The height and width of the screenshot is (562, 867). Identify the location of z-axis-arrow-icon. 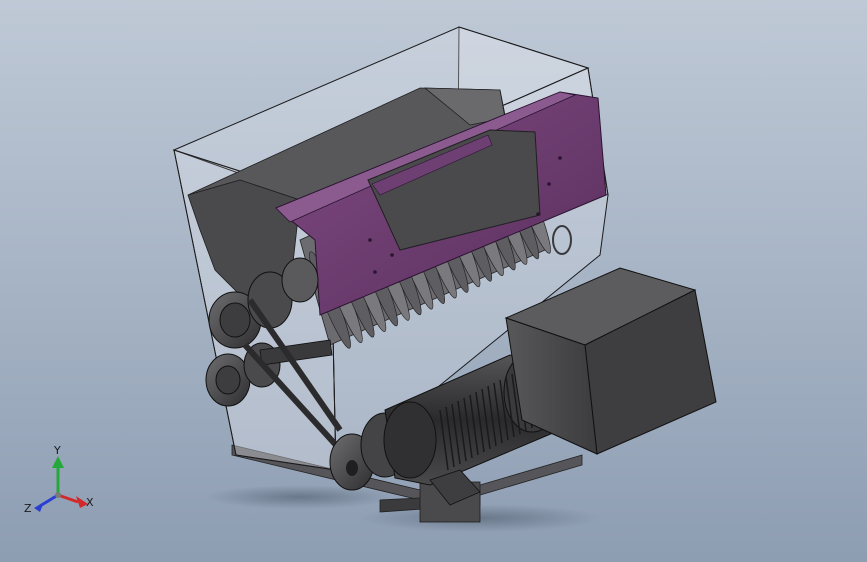
(39, 507).